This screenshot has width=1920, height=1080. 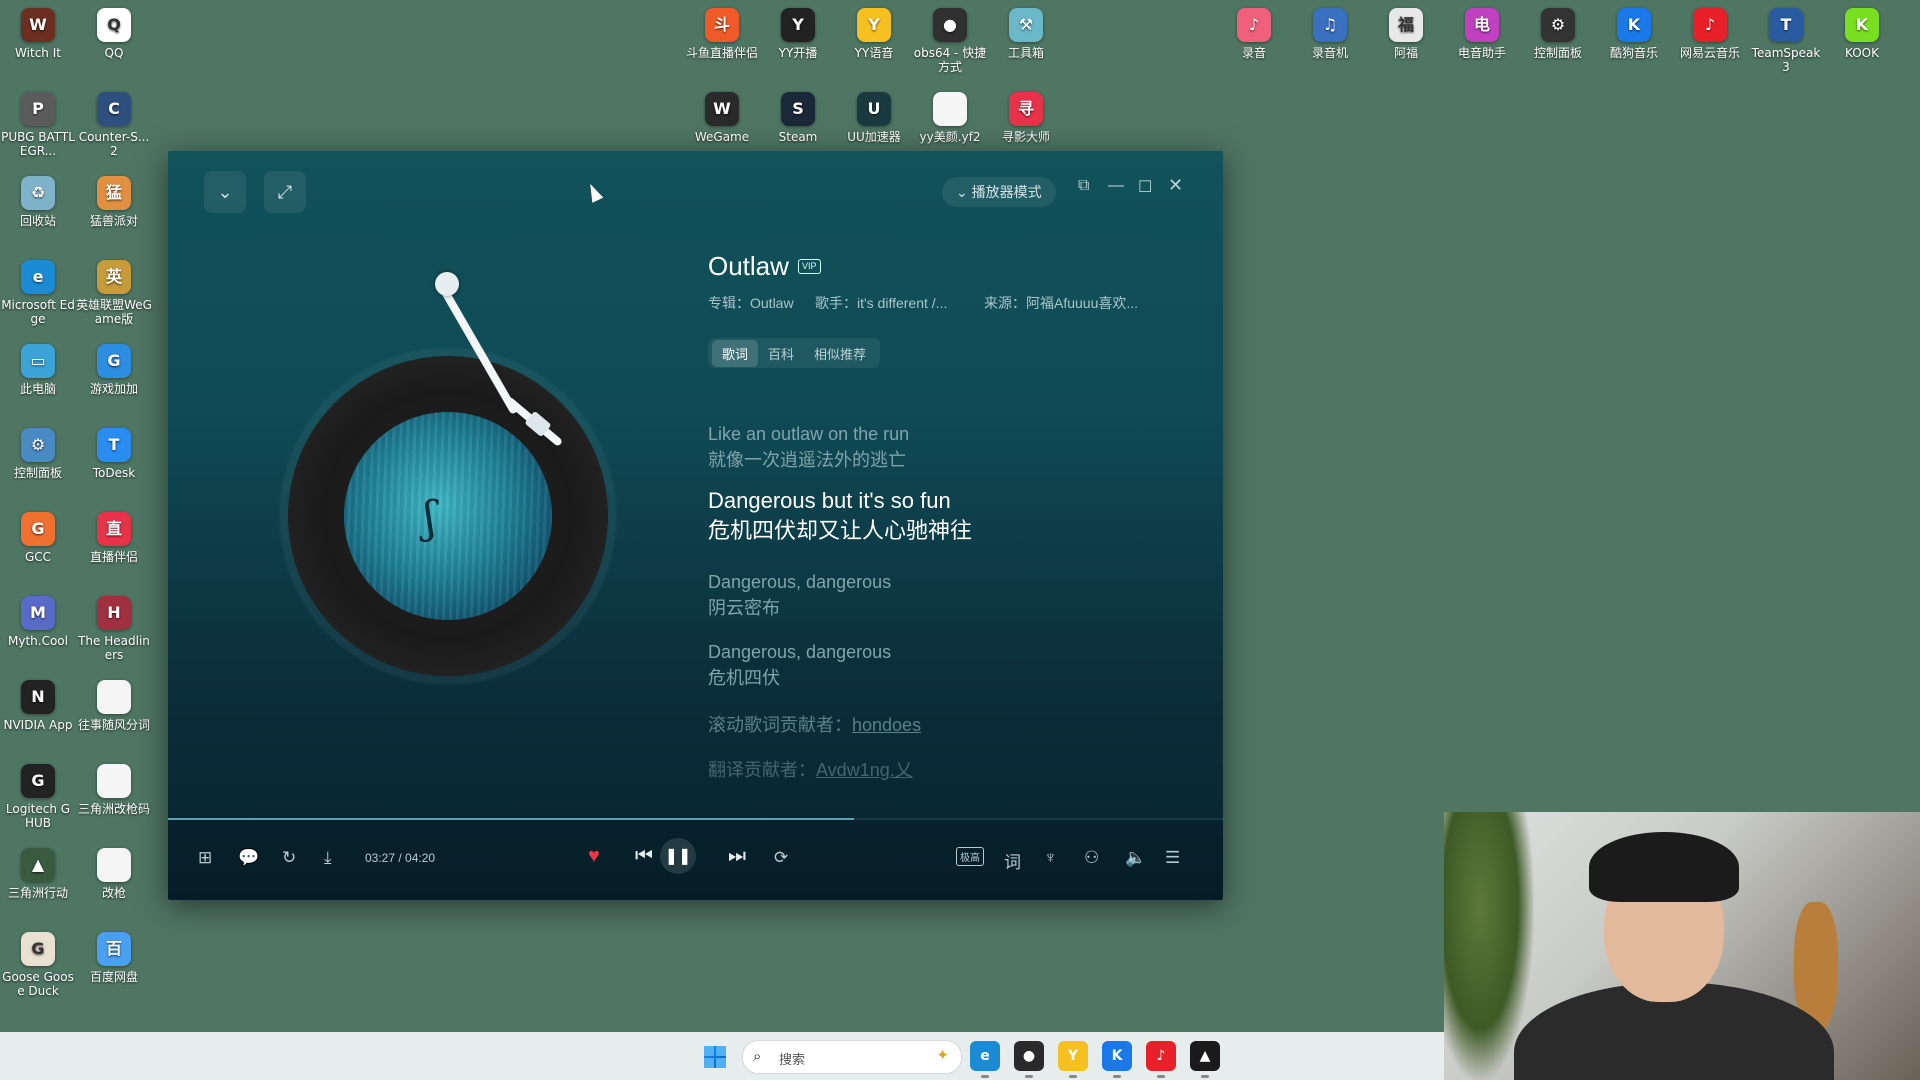 I want to click on desktop-shortcut: ♪ 网易云音乐, so click(x=1710, y=34).